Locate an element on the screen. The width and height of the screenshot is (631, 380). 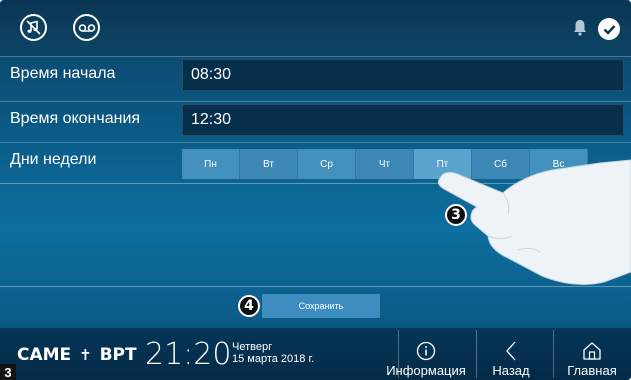
date-text: 15 марта 2018 г. is located at coordinates (273, 359).